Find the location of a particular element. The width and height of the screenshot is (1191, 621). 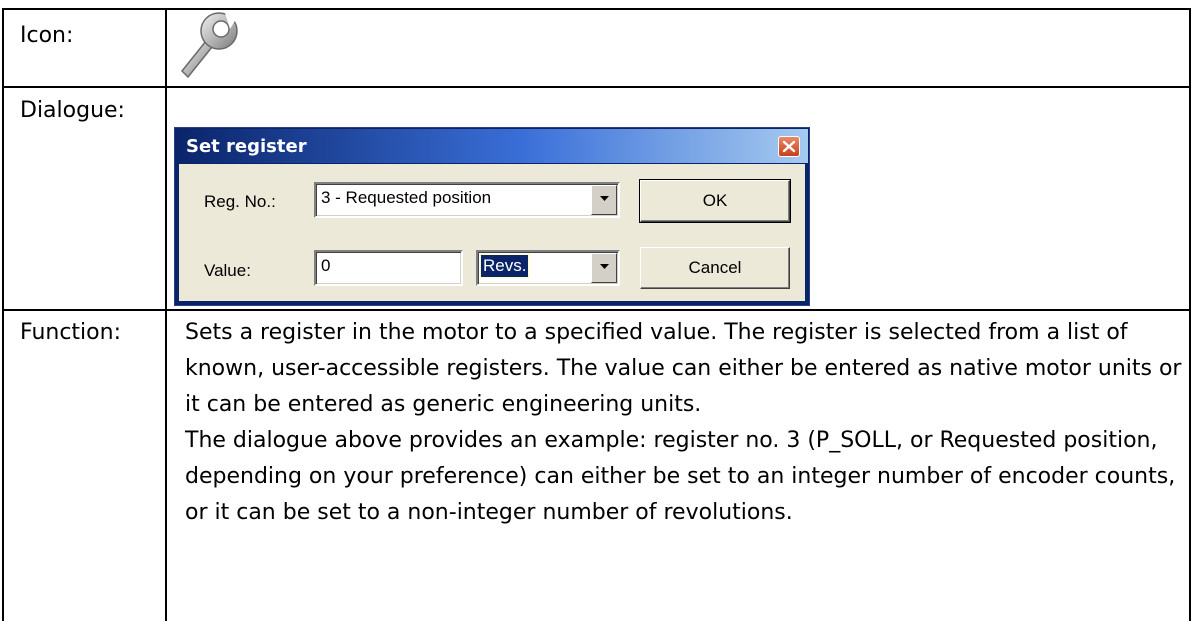

reg-no-dropdown: 3 - Requested position is located at coordinates (467, 200).